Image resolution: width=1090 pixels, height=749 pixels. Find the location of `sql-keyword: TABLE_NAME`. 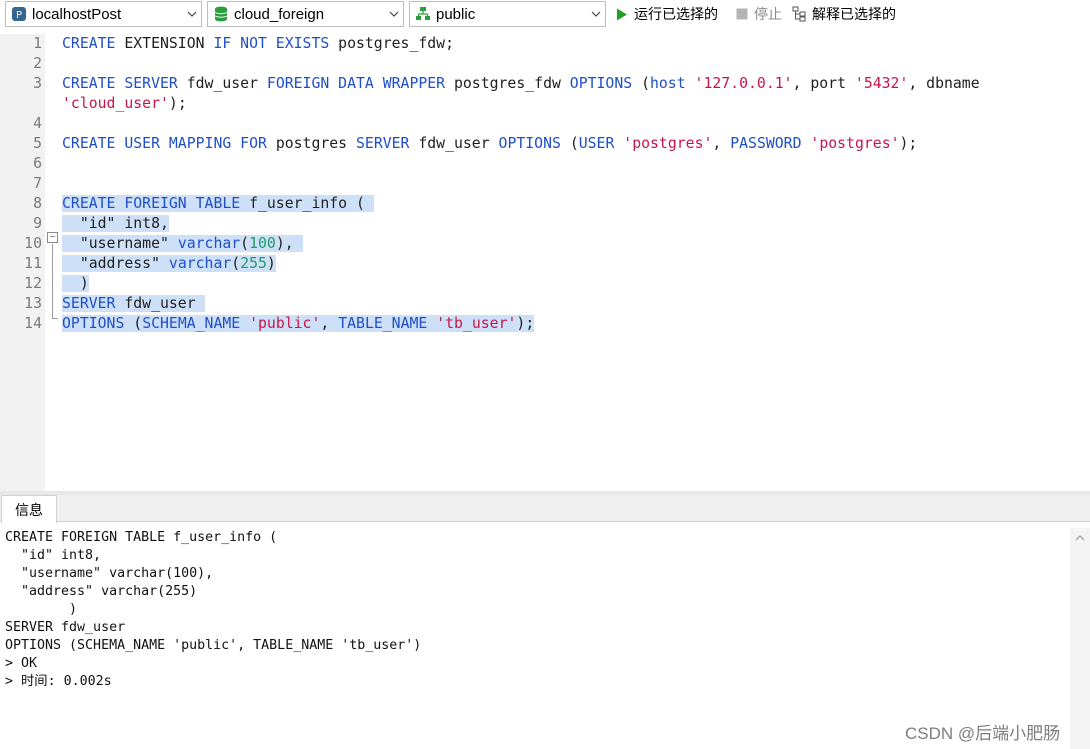

sql-keyword: TABLE_NAME is located at coordinates (383, 323).